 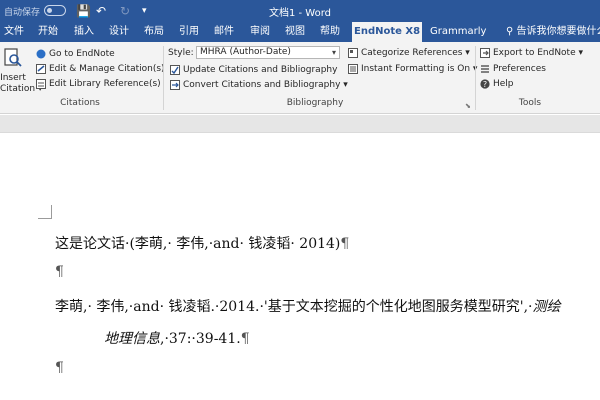 What do you see at coordinates (353, 53) in the screenshot?
I see `categorize-references-icon` at bounding box center [353, 53].